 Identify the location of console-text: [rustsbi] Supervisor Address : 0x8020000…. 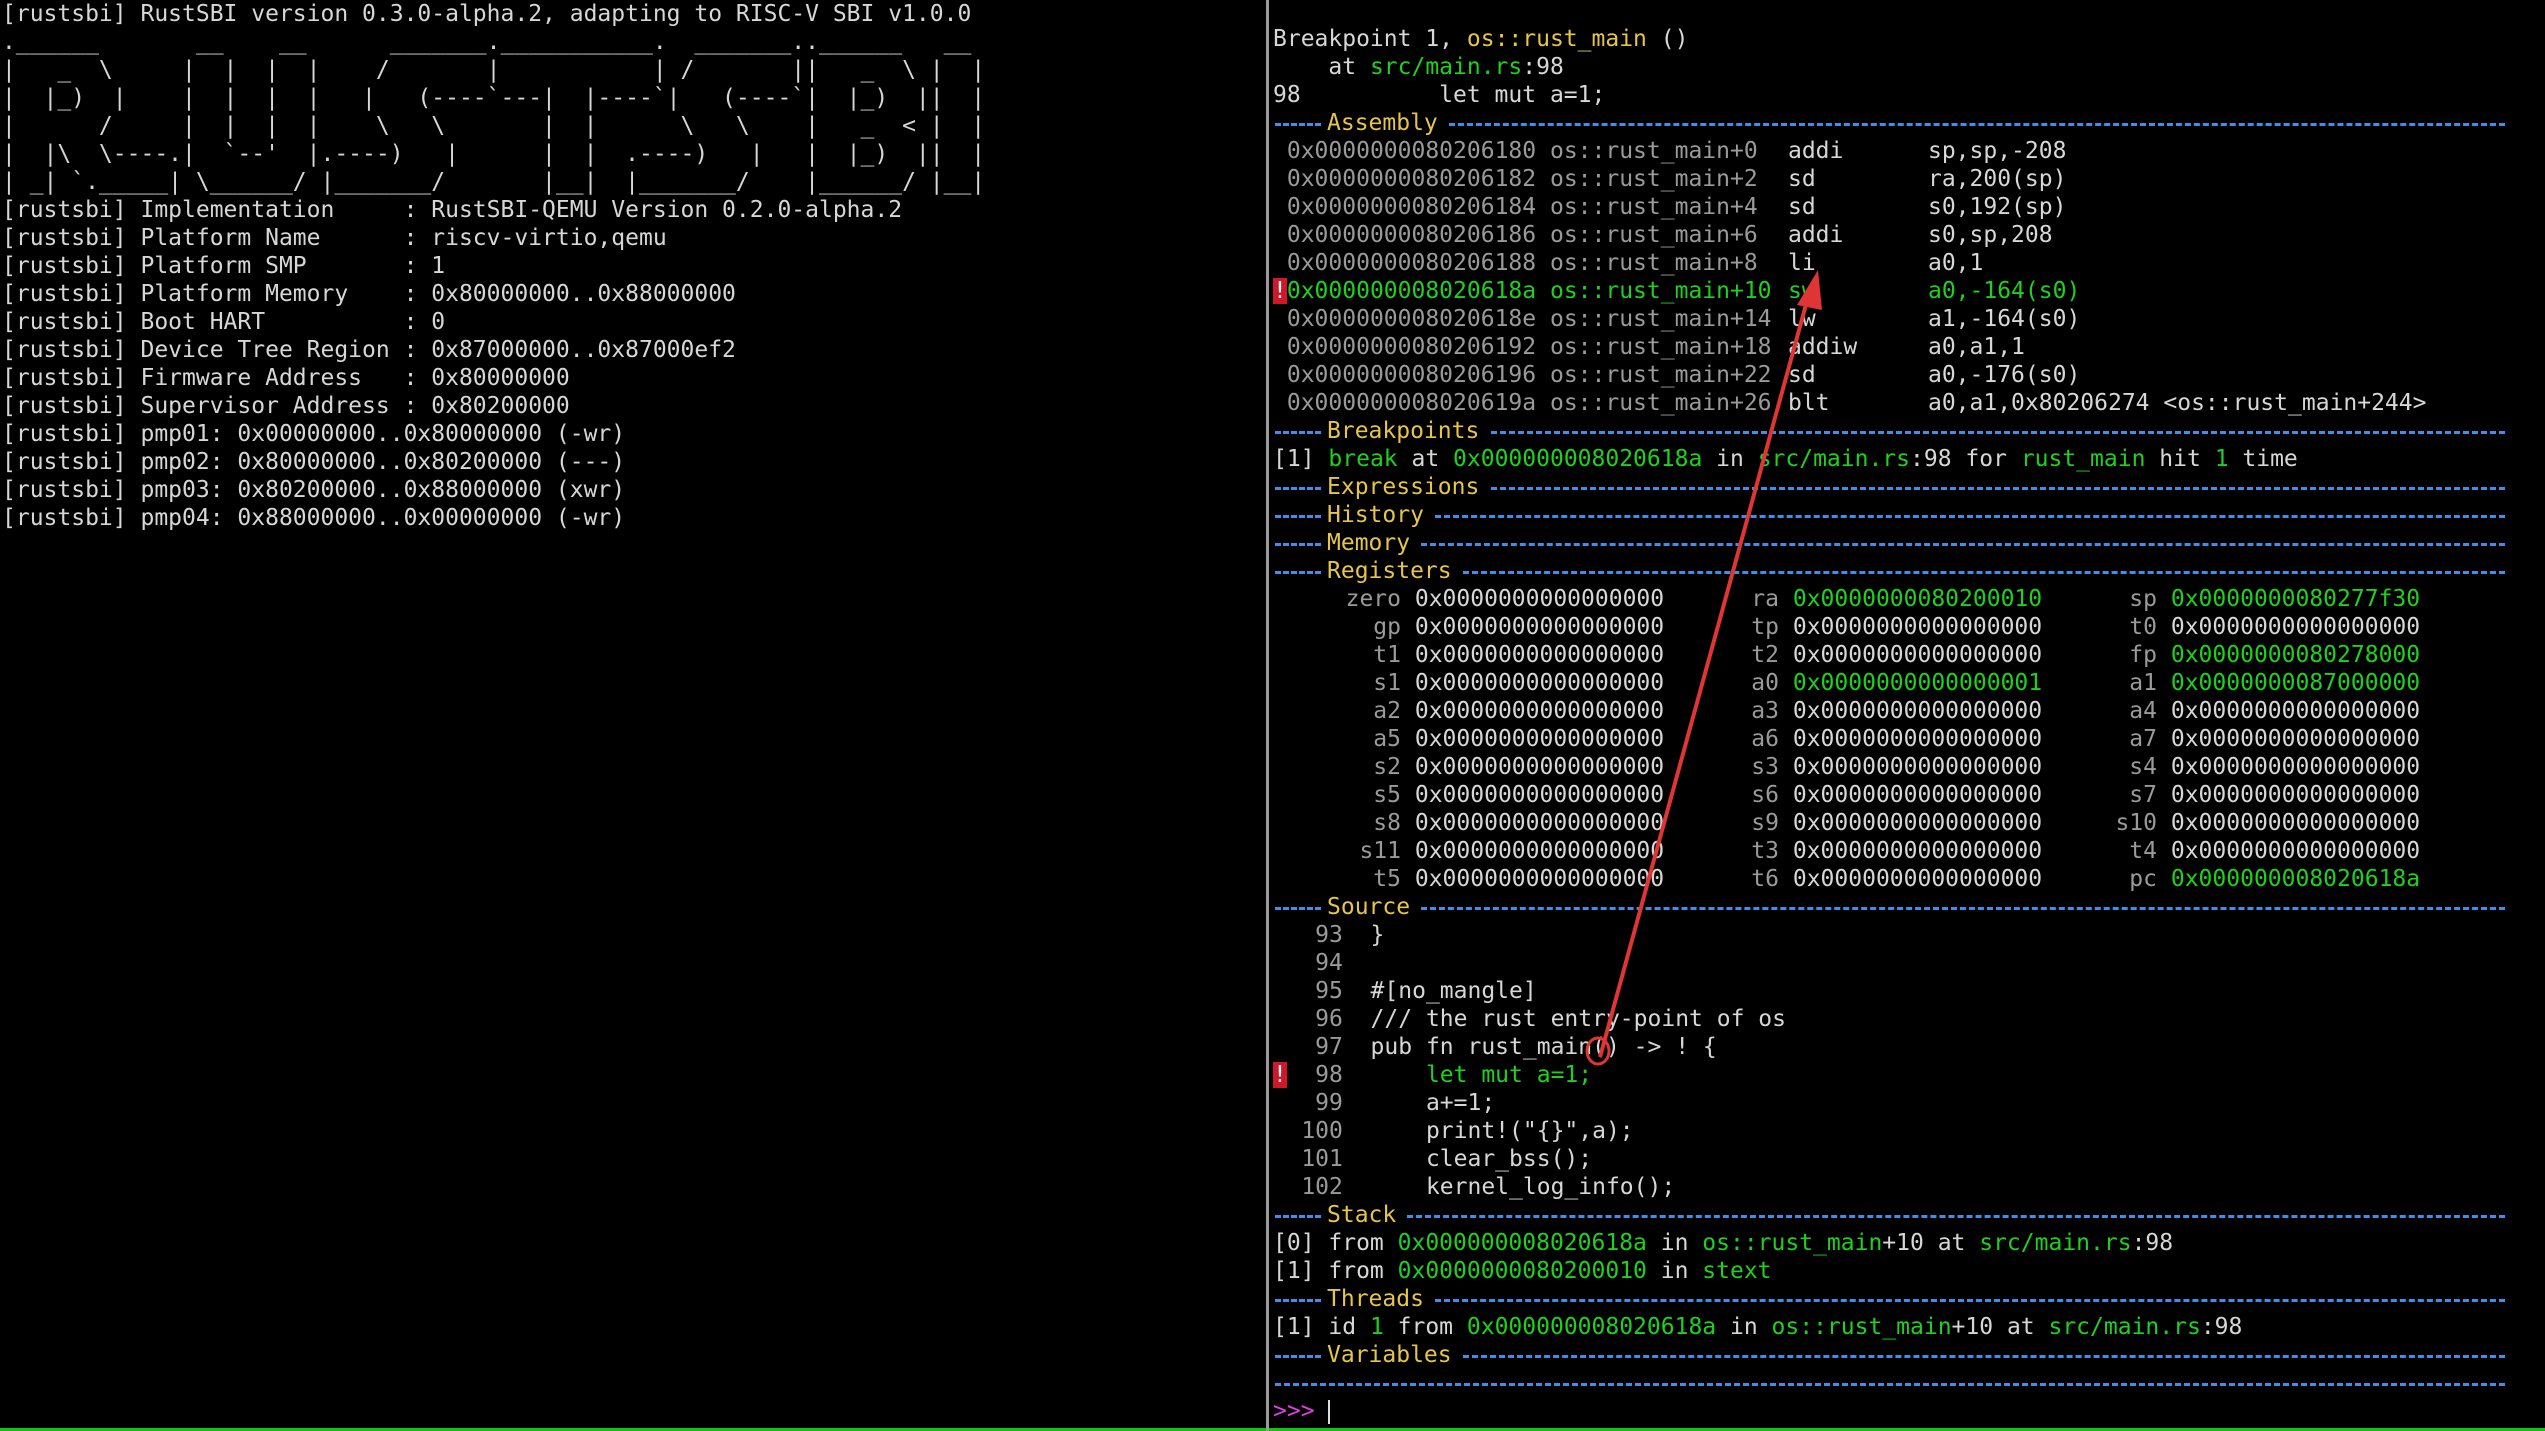
(286, 406).